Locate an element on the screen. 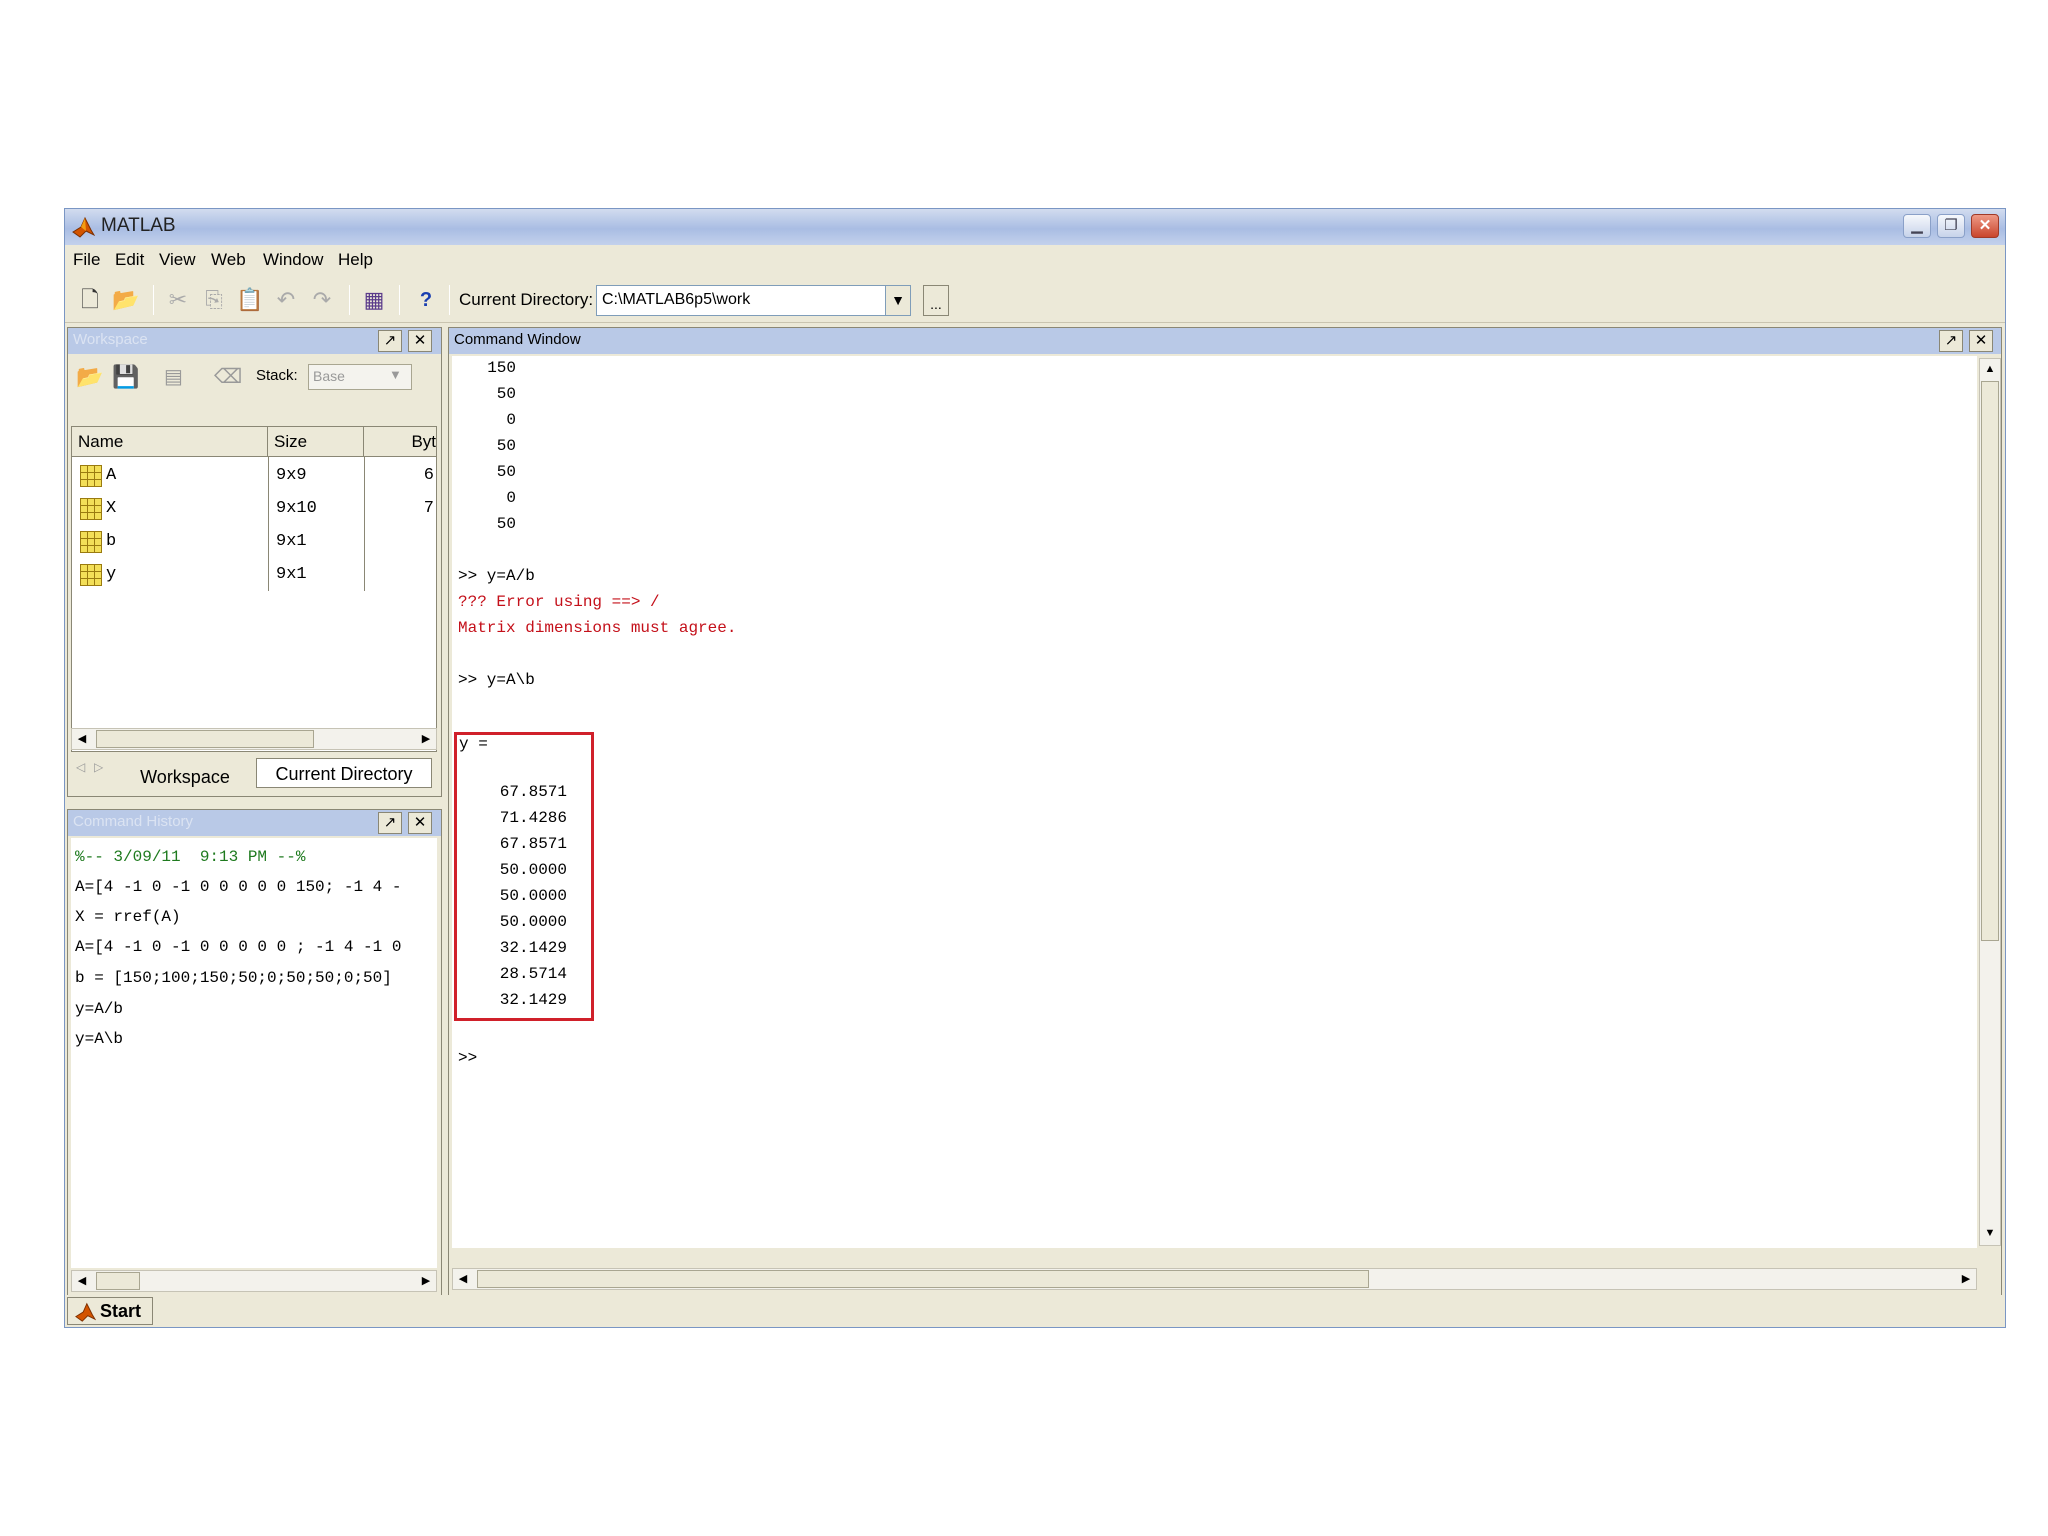 The height and width of the screenshot is (1536, 2048). variable-name: A is located at coordinates (111, 475).